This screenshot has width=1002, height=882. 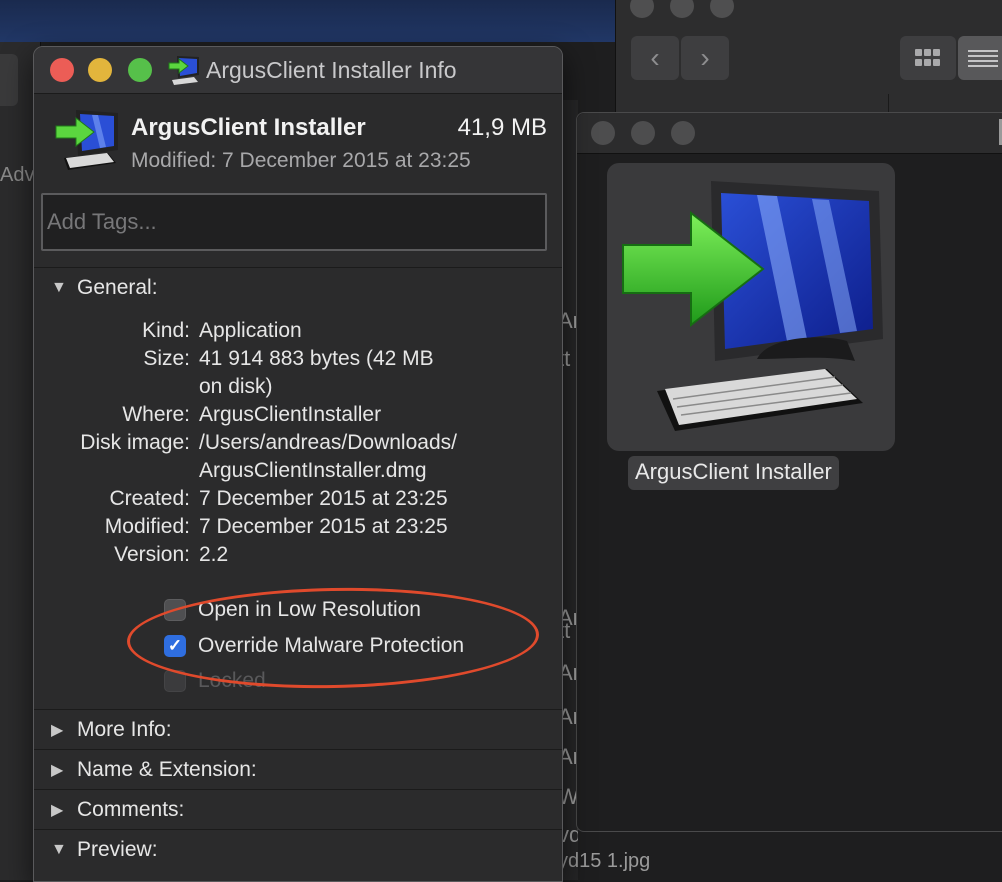 I want to click on version-label: Version:, so click(x=152, y=554).